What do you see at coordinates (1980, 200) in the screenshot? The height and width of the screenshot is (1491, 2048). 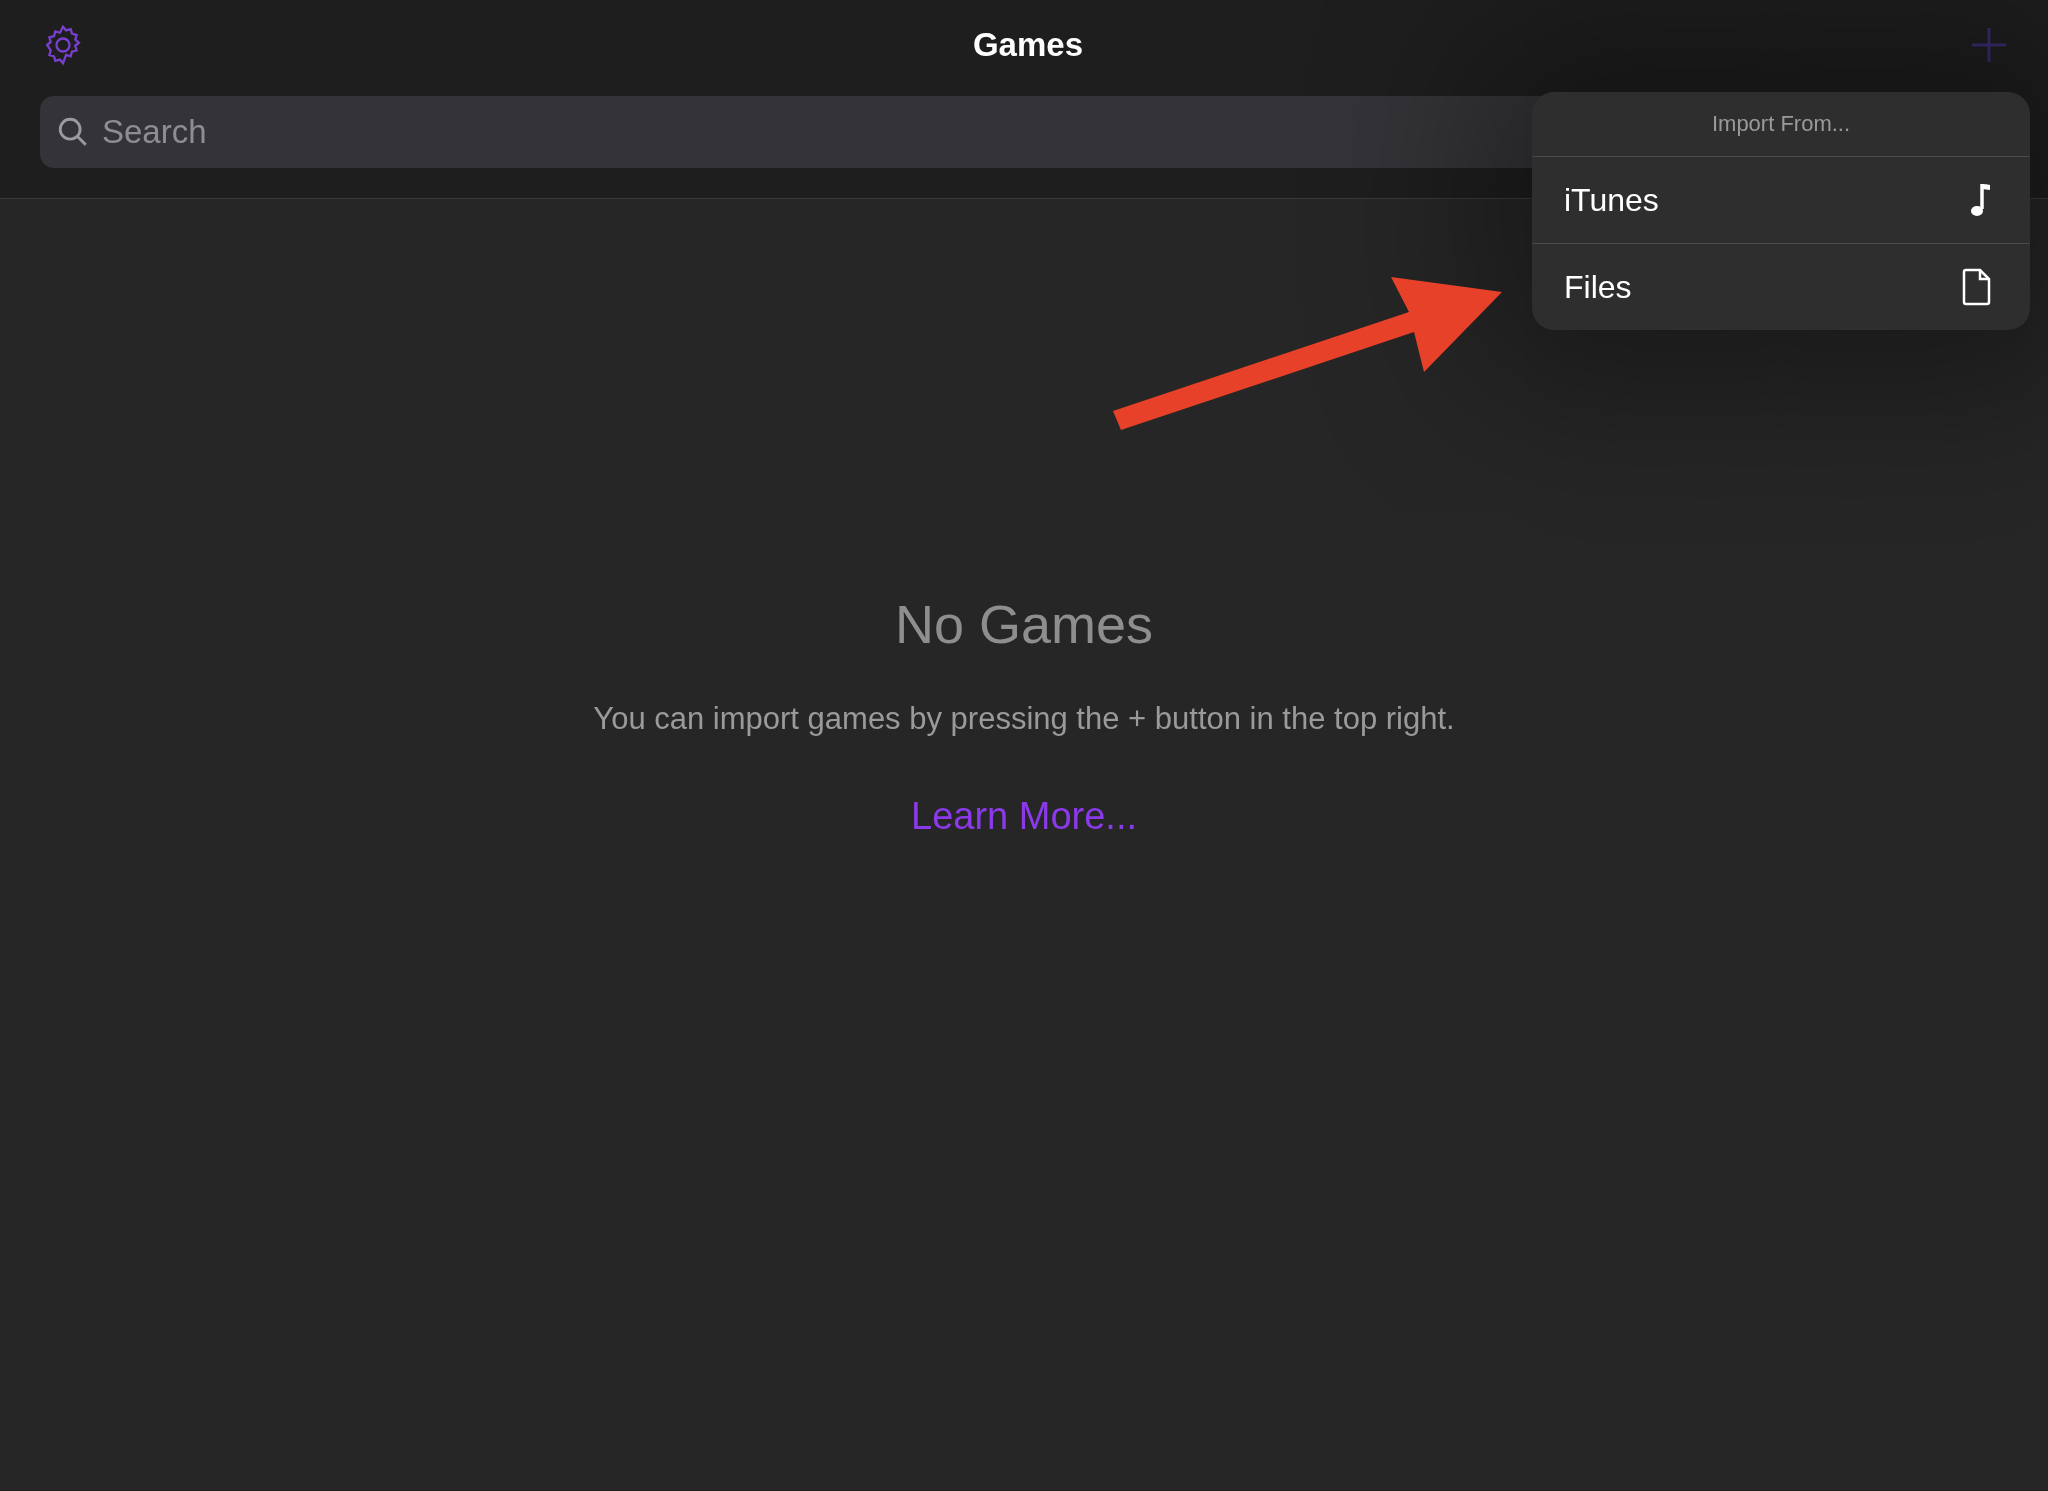 I see `music-note-icon` at bounding box center [1980, 200].